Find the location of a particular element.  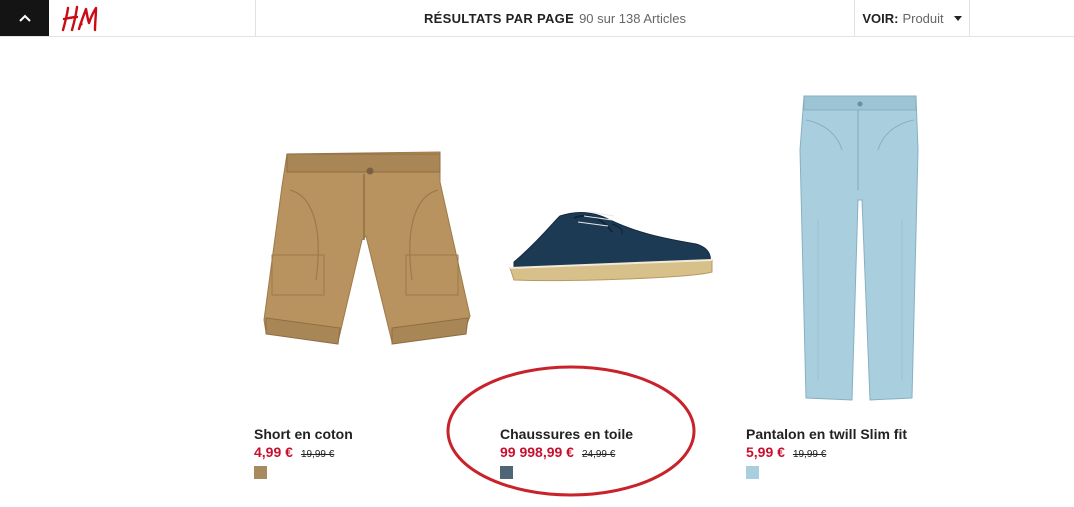

product-price: 5,99 € 19,99 € is located at coordinates (786, 452).